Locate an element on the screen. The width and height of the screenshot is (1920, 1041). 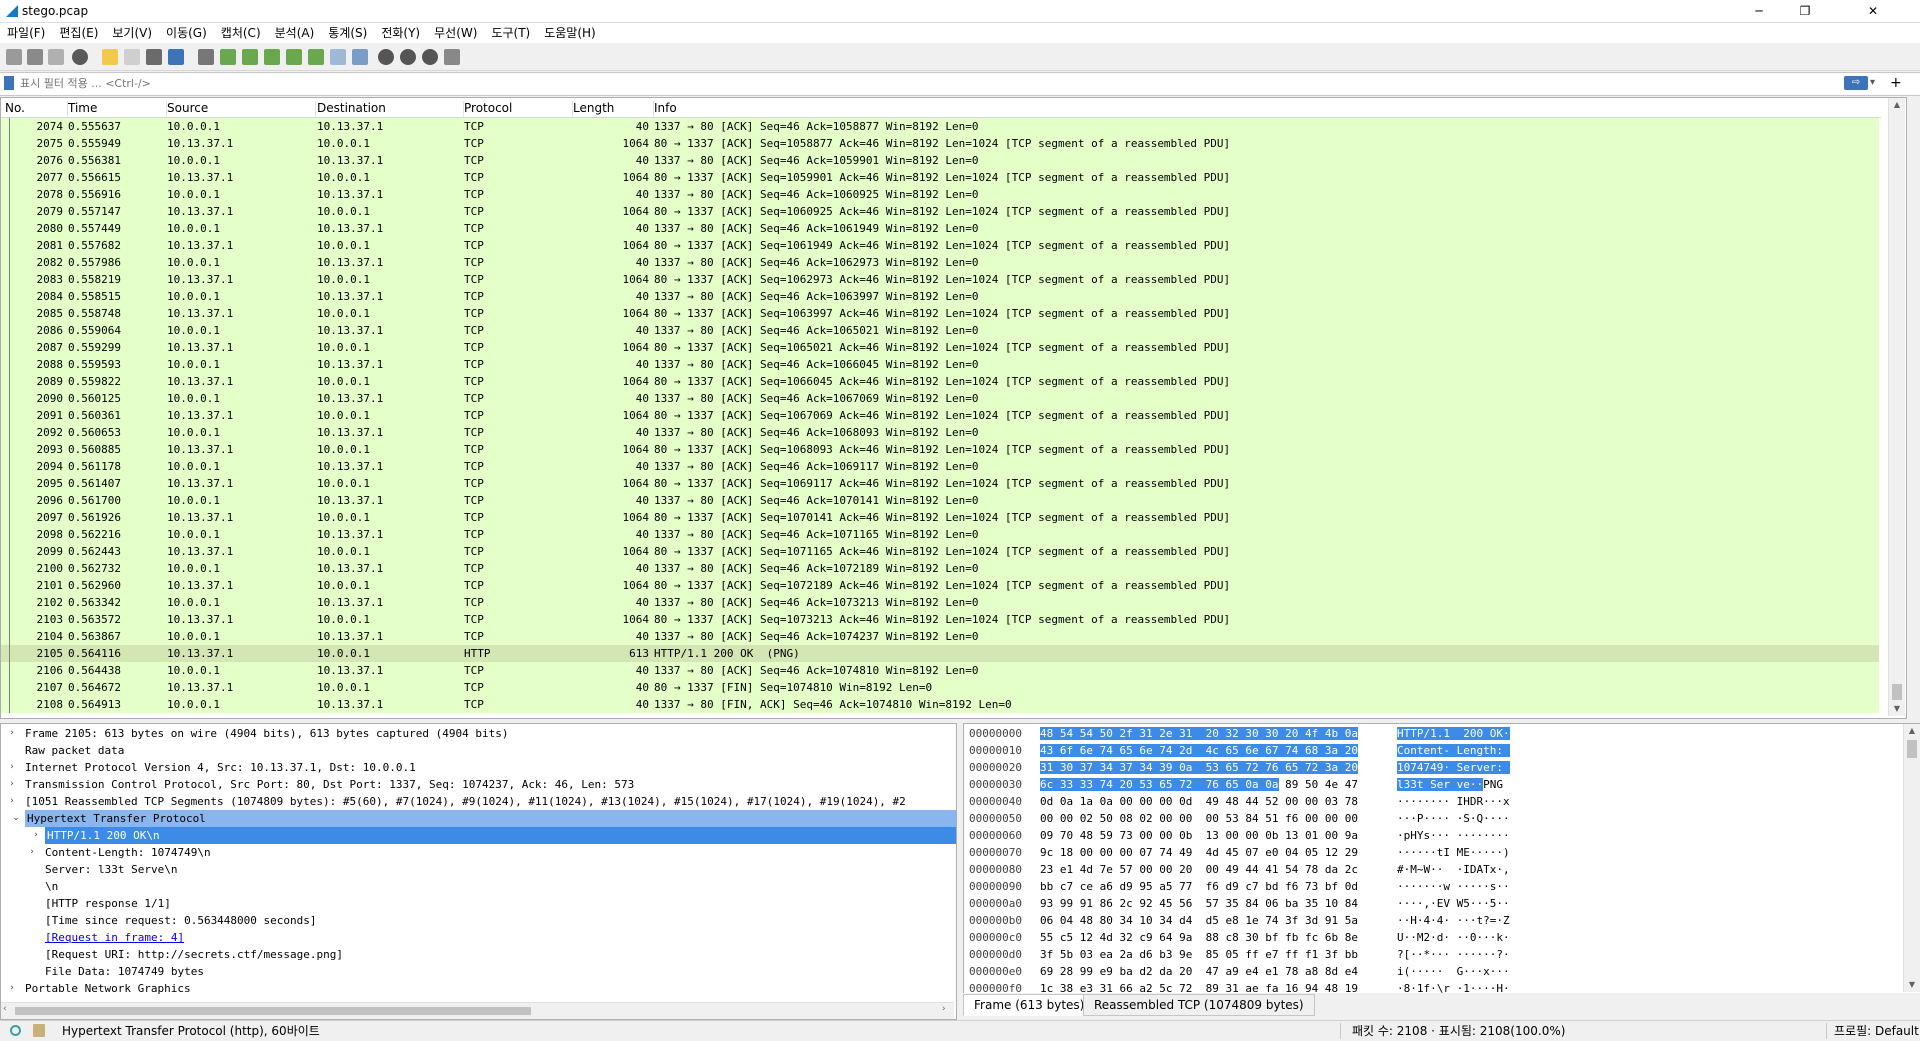
capture-options-icon is located at coordinates (80, 57).